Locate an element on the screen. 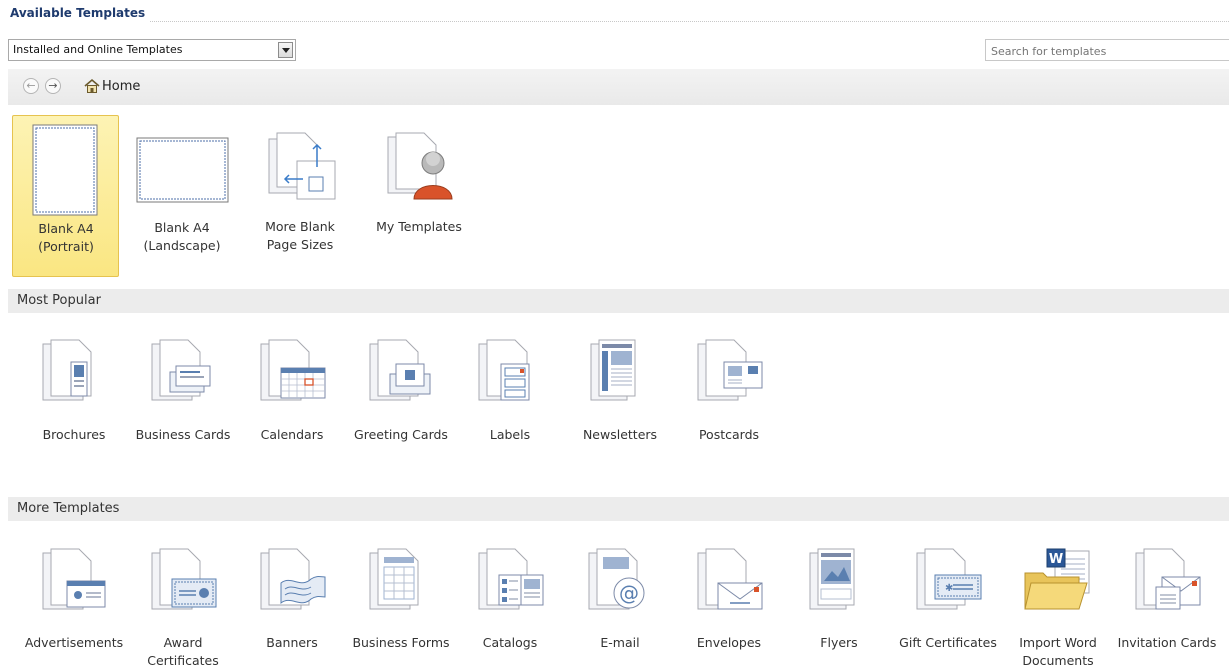  tile-label: Labels is located at coordinates (510, 434).